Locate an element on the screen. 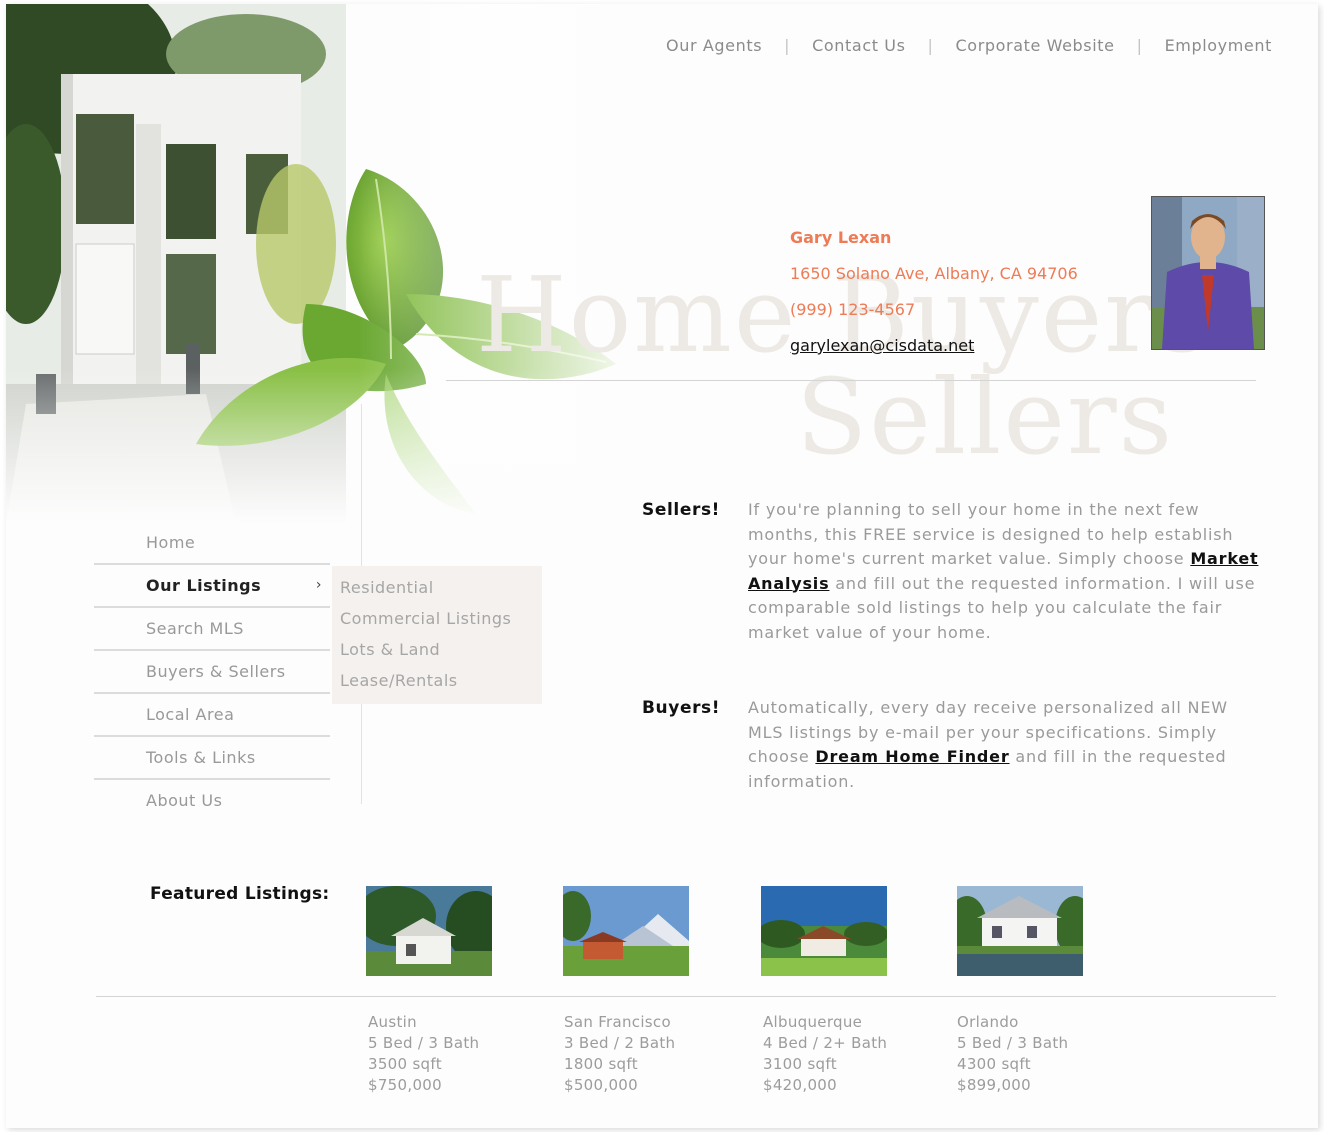 The height and width of the screenshot is (1132, 1324). top-nav-employment: Employment is located at coordinates (1218, 45).